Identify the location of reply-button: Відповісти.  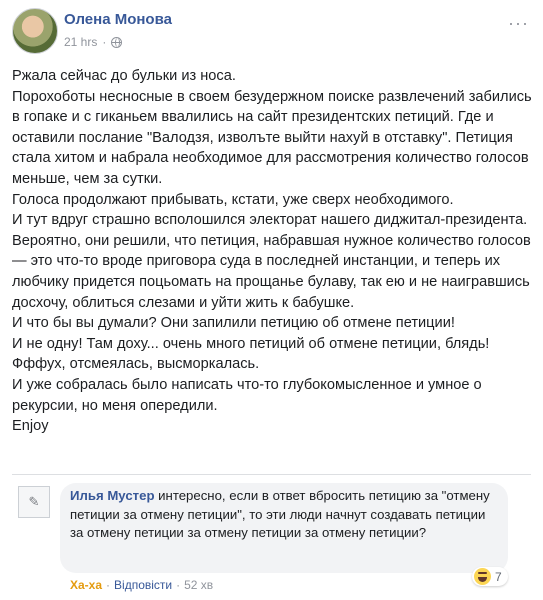
(143, 585).